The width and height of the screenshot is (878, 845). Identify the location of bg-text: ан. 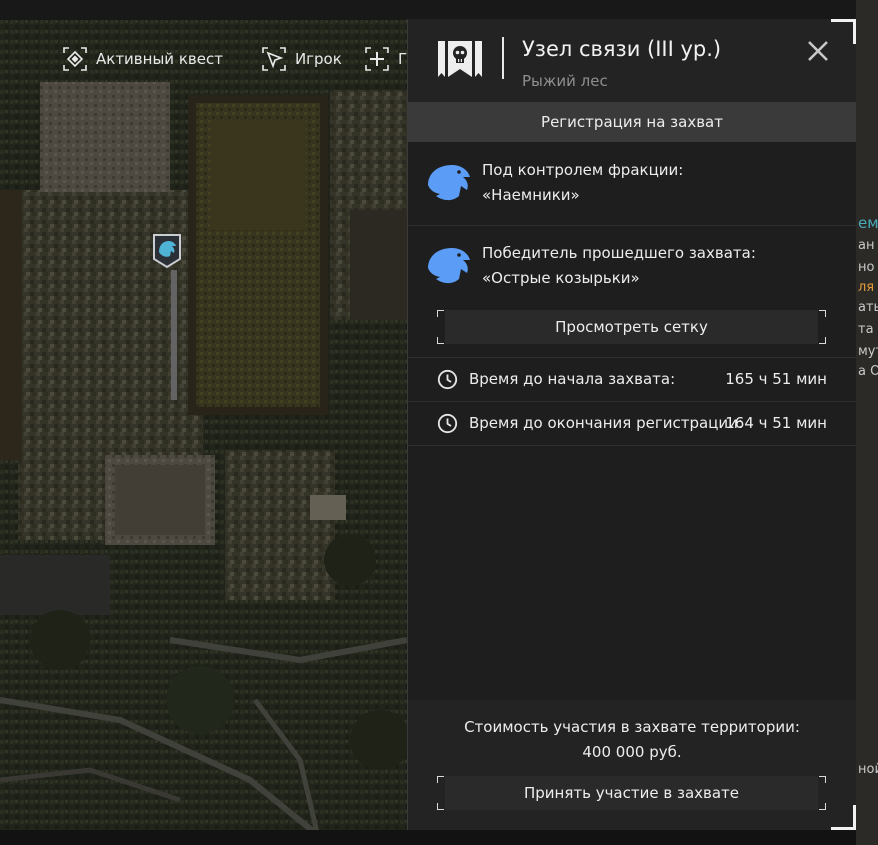
(866, 245).